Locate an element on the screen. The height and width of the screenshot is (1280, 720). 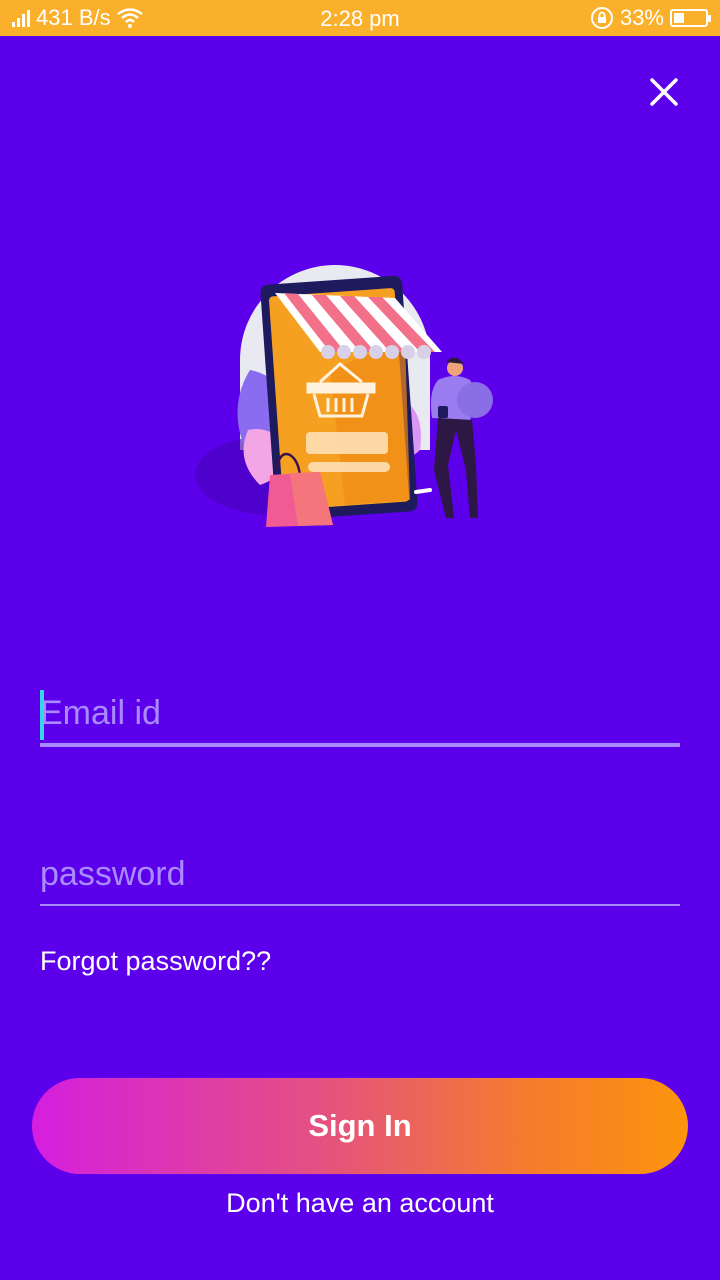
email-field is located at coordinates (360, 718).